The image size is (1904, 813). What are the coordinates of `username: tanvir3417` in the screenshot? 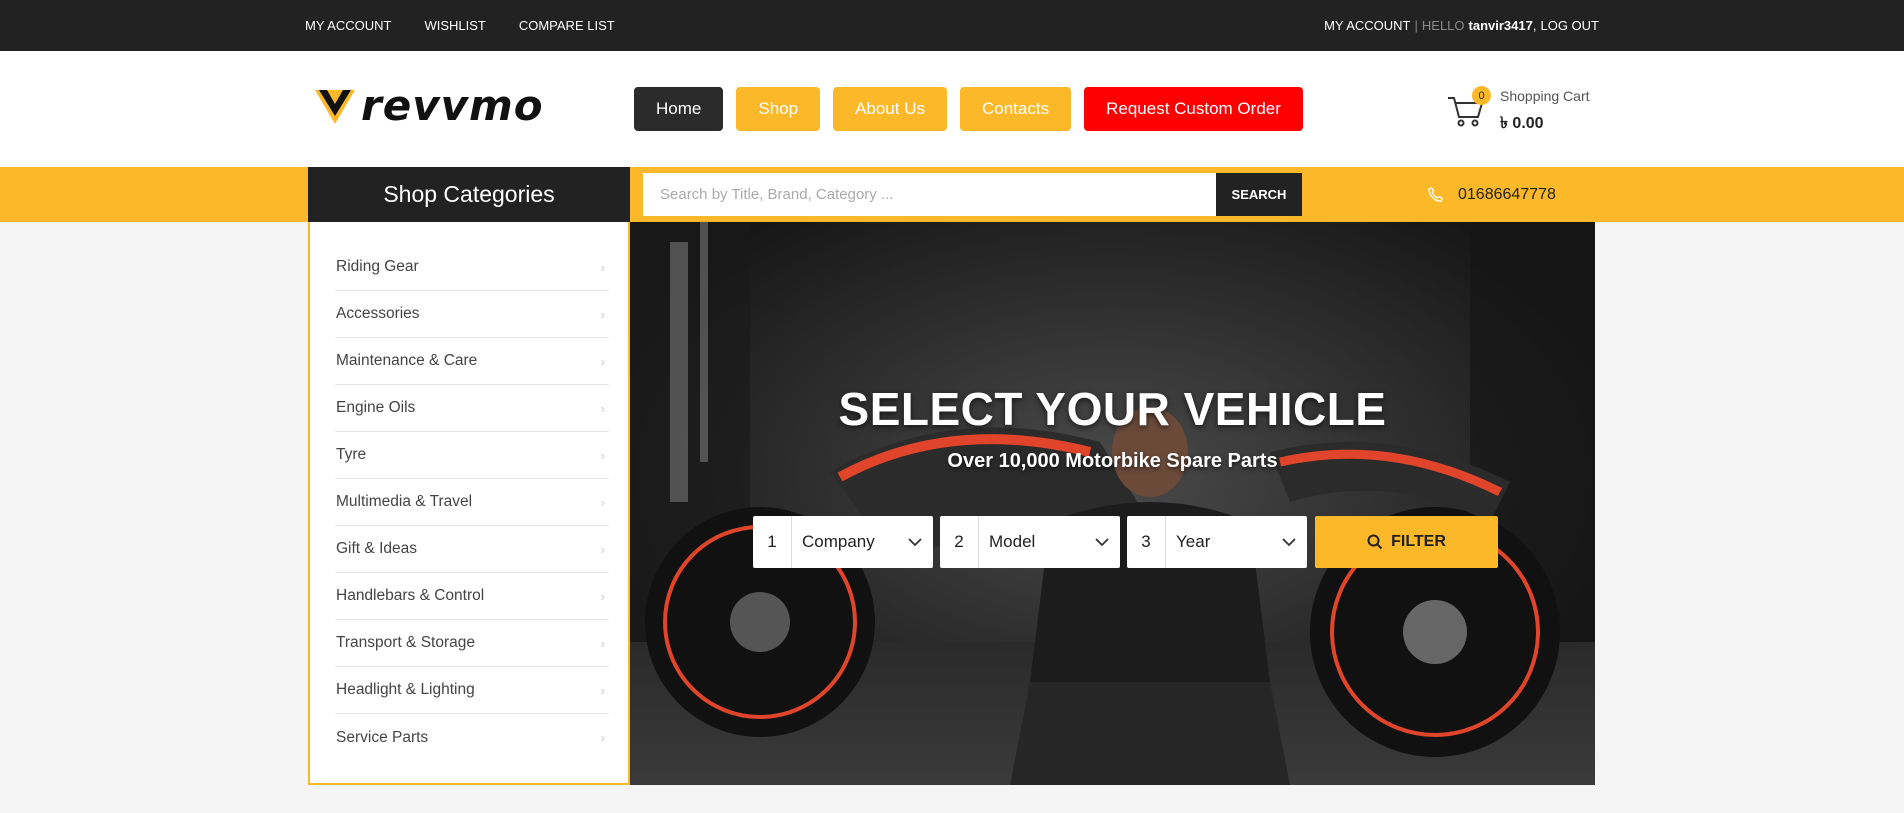 It's located at (1500, 25).